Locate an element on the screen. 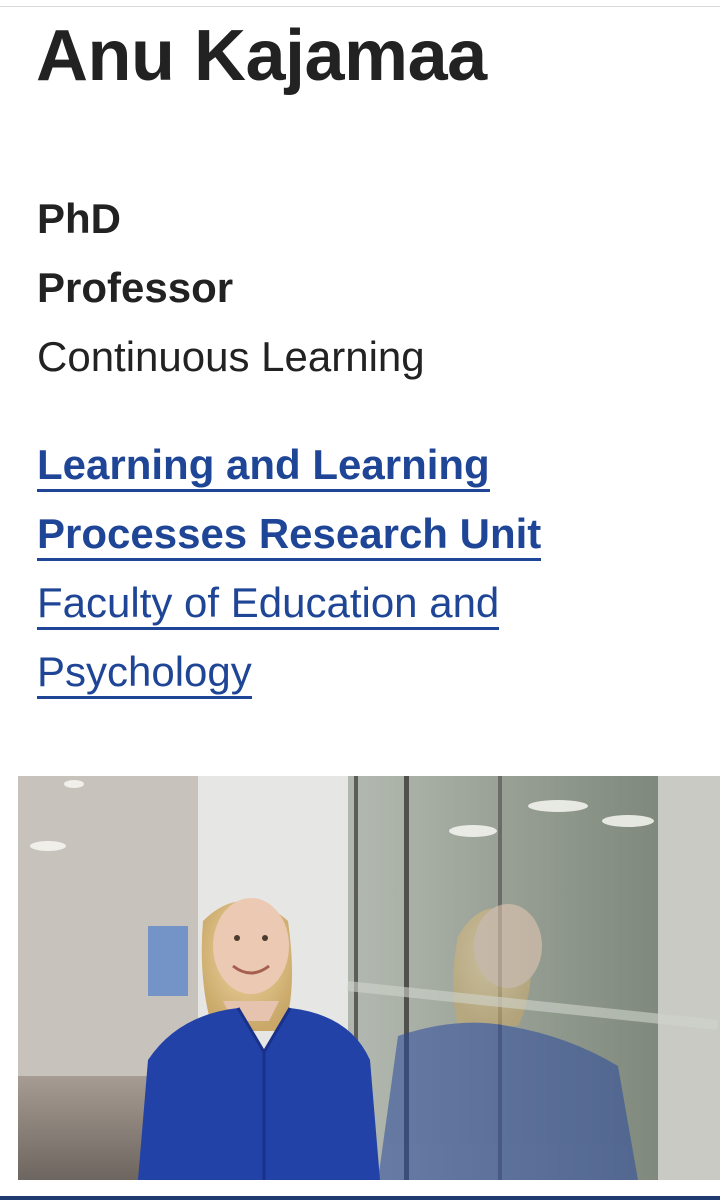 Image resolution: width=720 pixels, height=1200 pixels. top-divider is located at coordinates (360, 6).